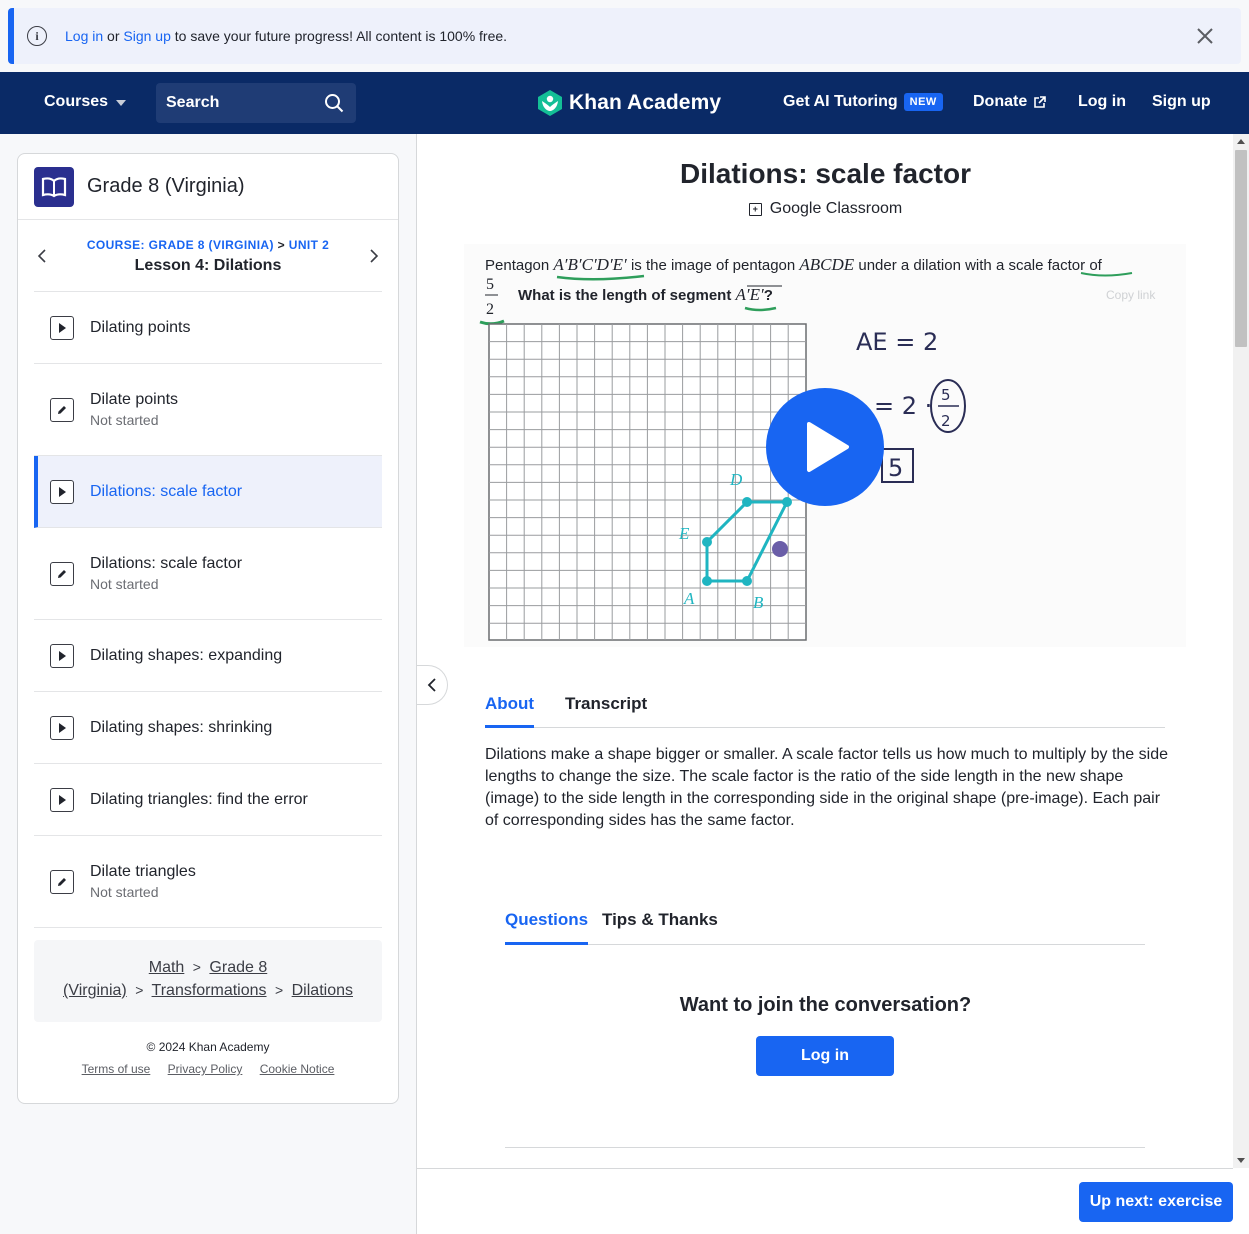  What do you see at coordinates (825, 209) in the screenshot?
I see `google-classroom-button: + Google Classroom` at bounding box center [825, 209].